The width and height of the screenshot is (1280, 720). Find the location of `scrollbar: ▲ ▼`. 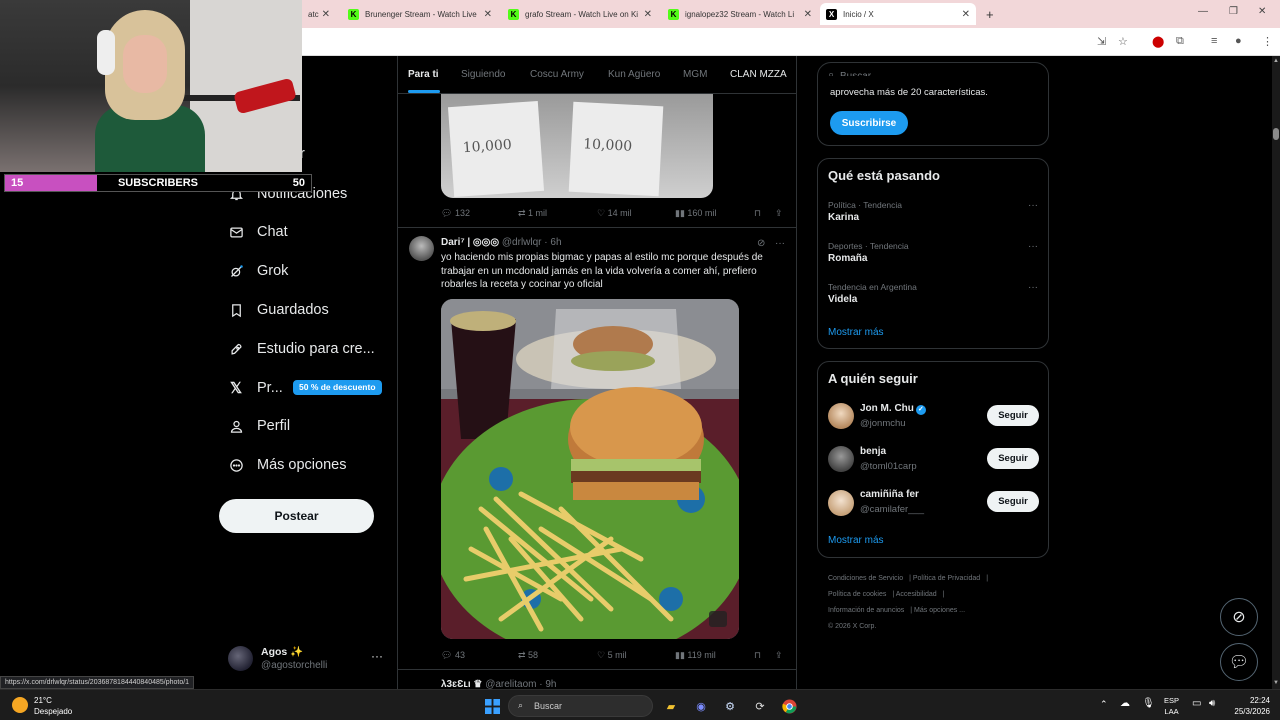

scrollbar: ▲ ▼ is located at coordinates (1276, 372).